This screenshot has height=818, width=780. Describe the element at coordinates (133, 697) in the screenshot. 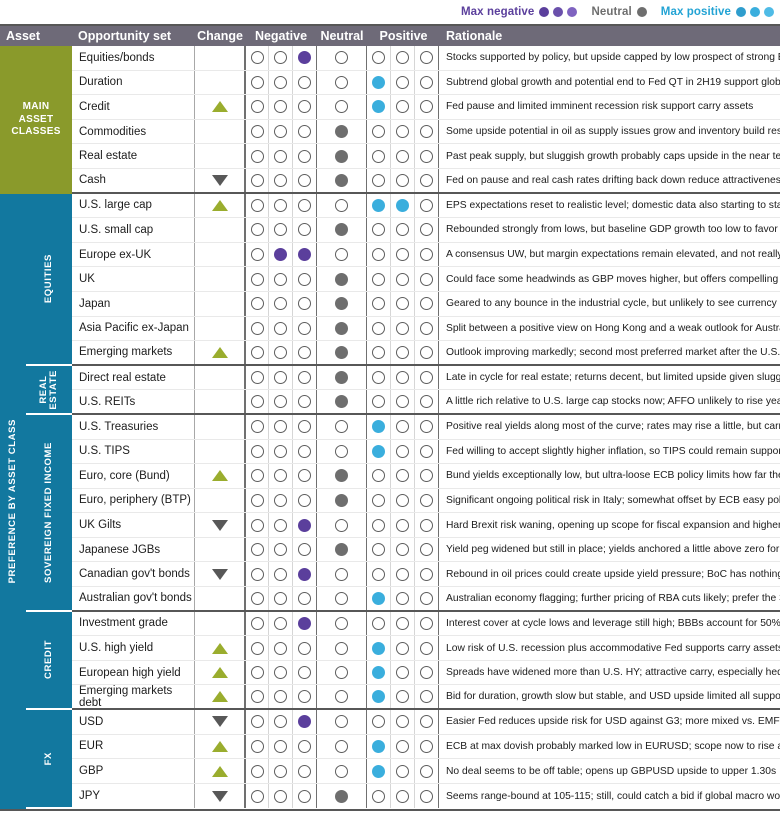

I see `opportunity-set-cell: Emerging markets debt` at that location.